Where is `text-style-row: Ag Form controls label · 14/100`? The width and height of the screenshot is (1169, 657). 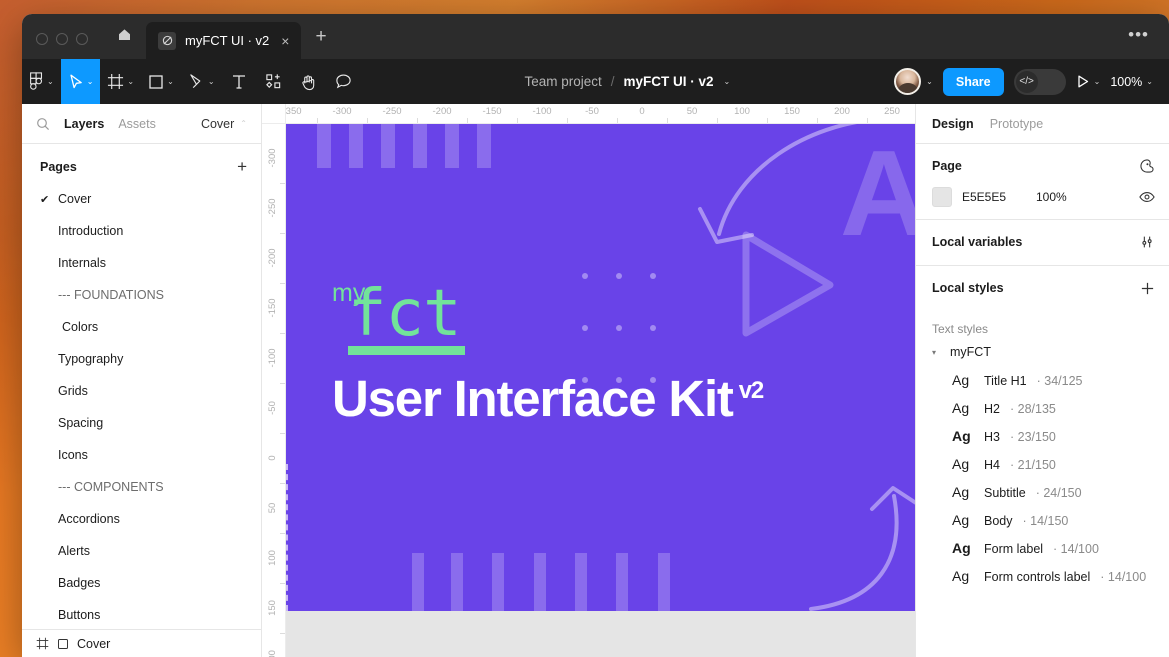
text-style-row: Ag Form controls label · 14/100 is located at coordinates (1042, 576).